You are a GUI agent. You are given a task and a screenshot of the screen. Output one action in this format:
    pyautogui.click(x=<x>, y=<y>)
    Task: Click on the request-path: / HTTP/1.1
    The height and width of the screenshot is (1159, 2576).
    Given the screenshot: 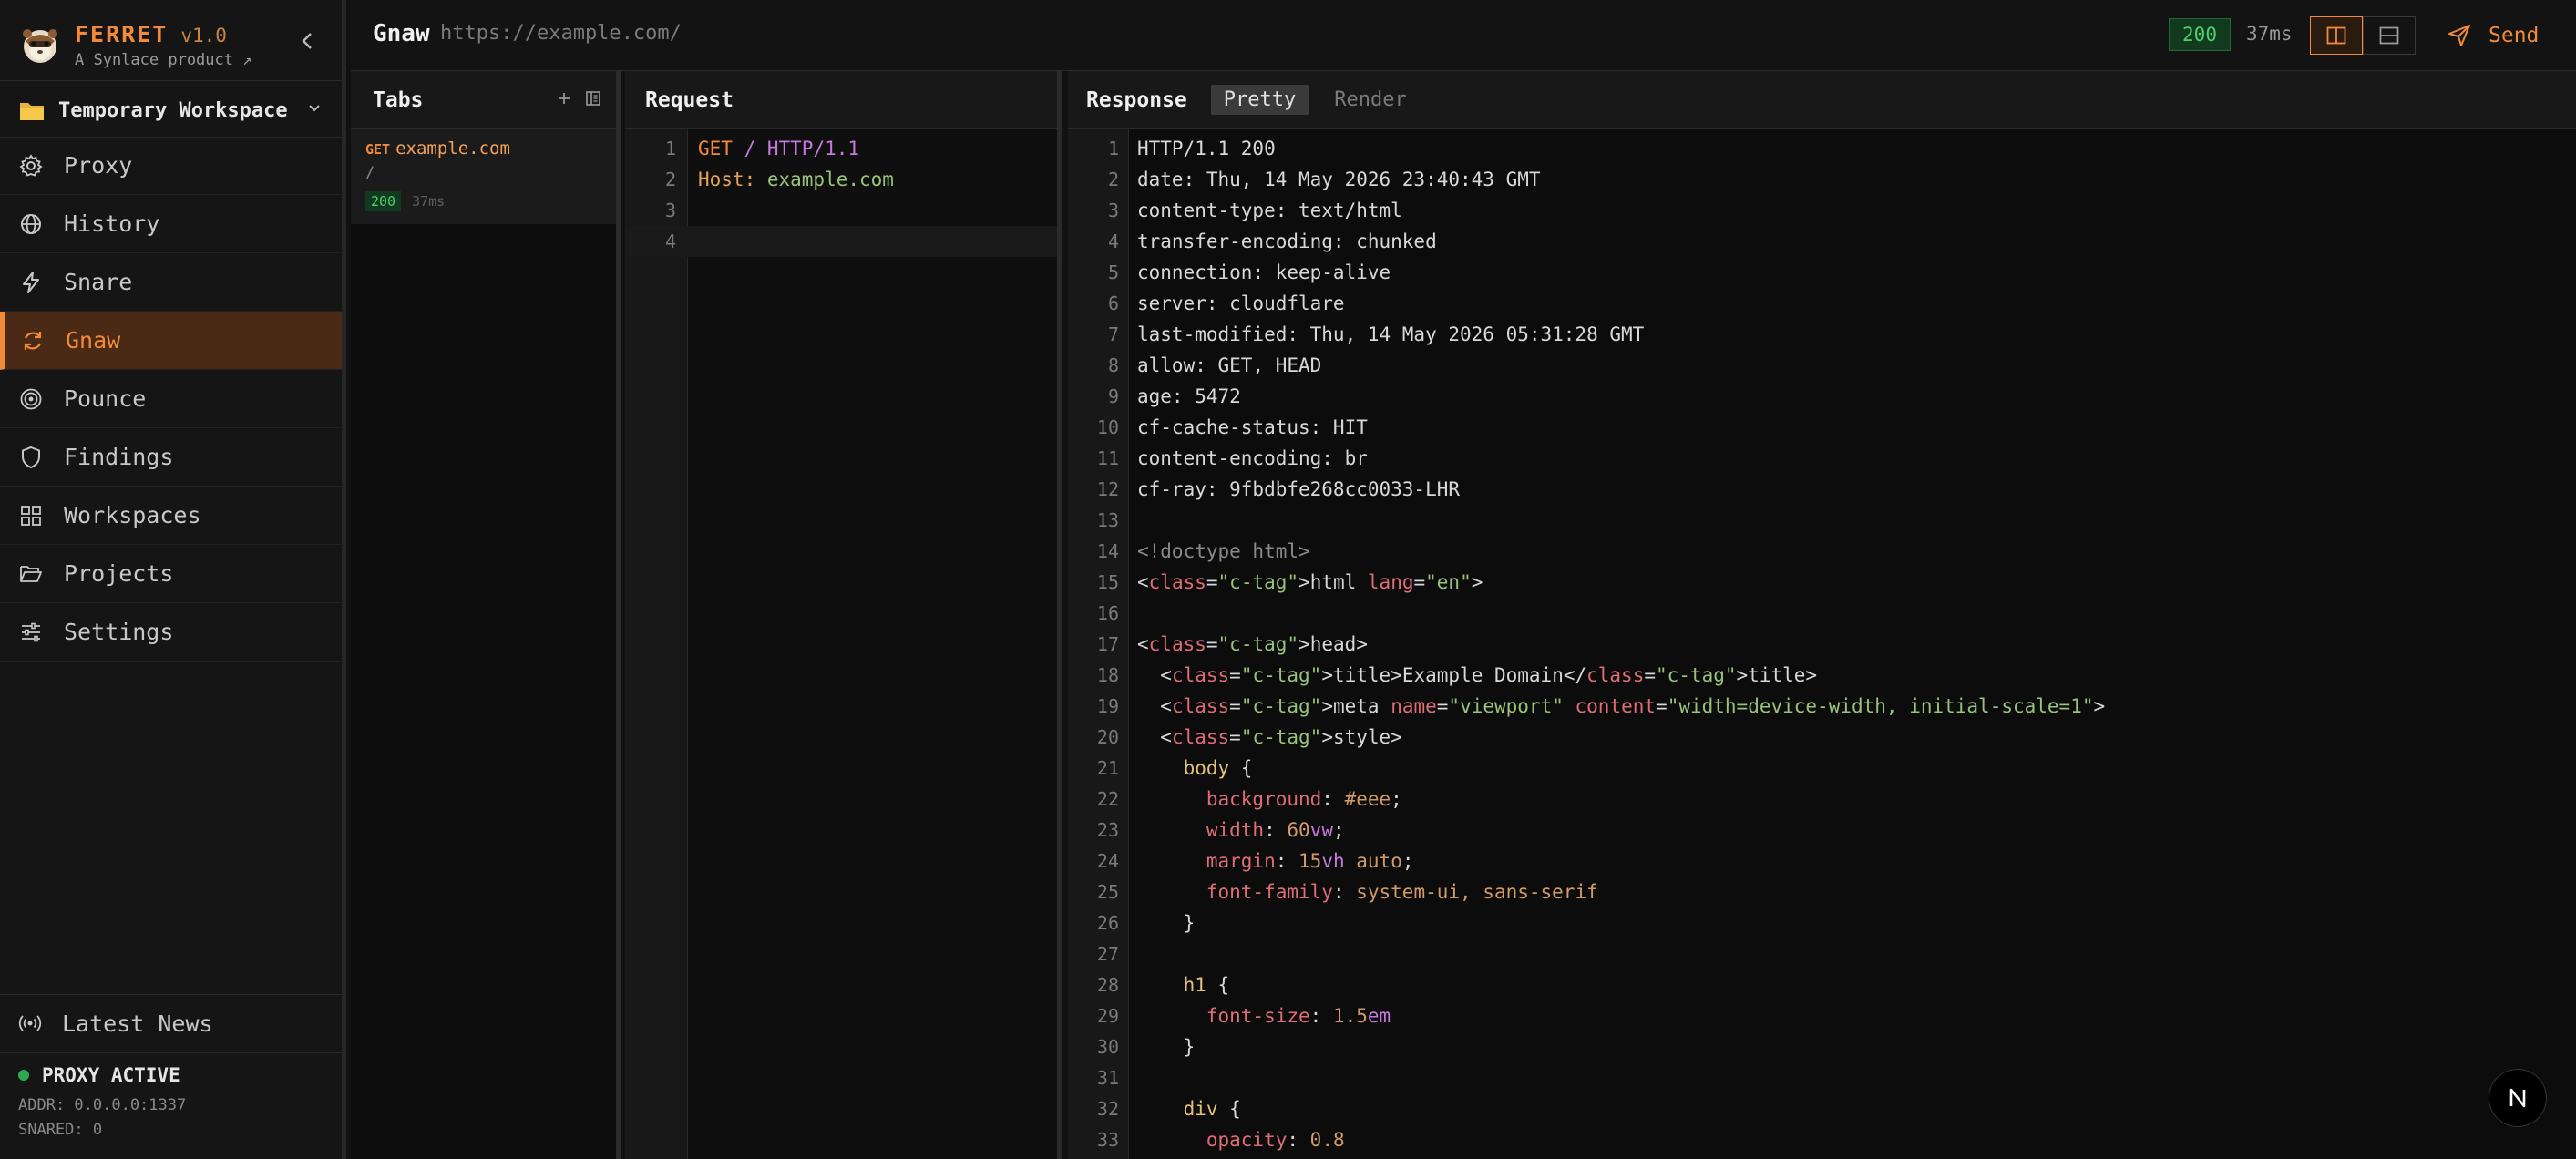 What is the action you would take?
    pyautogui.click(x=802, y=149)
    